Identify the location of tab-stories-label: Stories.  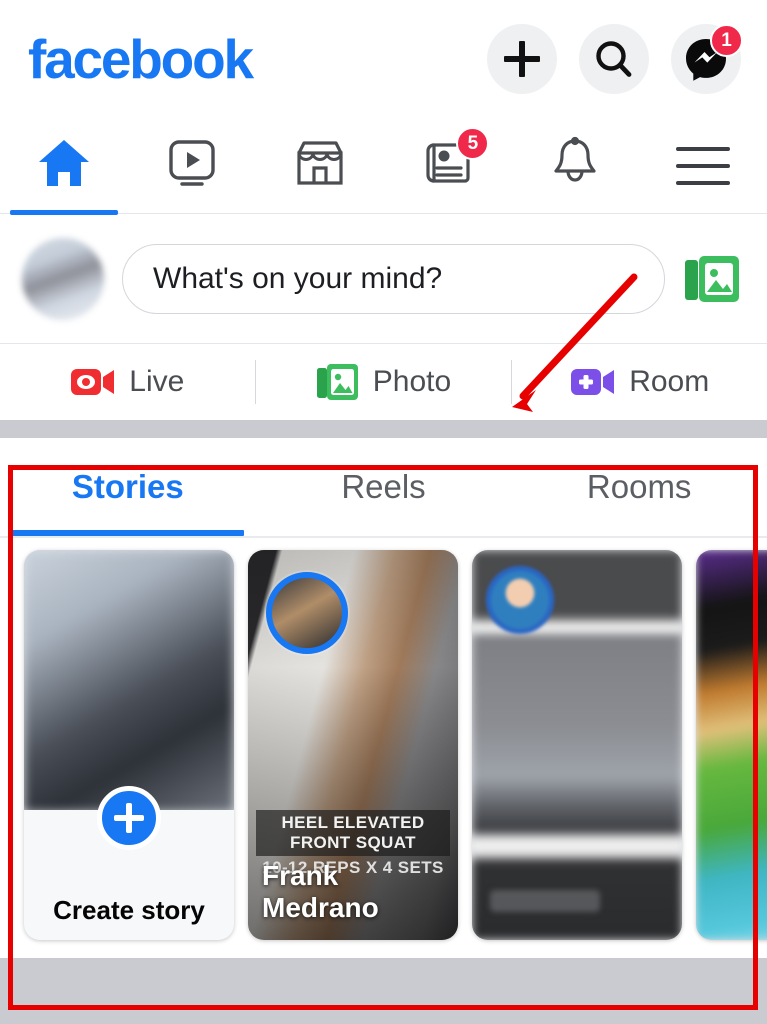
(127, 486).